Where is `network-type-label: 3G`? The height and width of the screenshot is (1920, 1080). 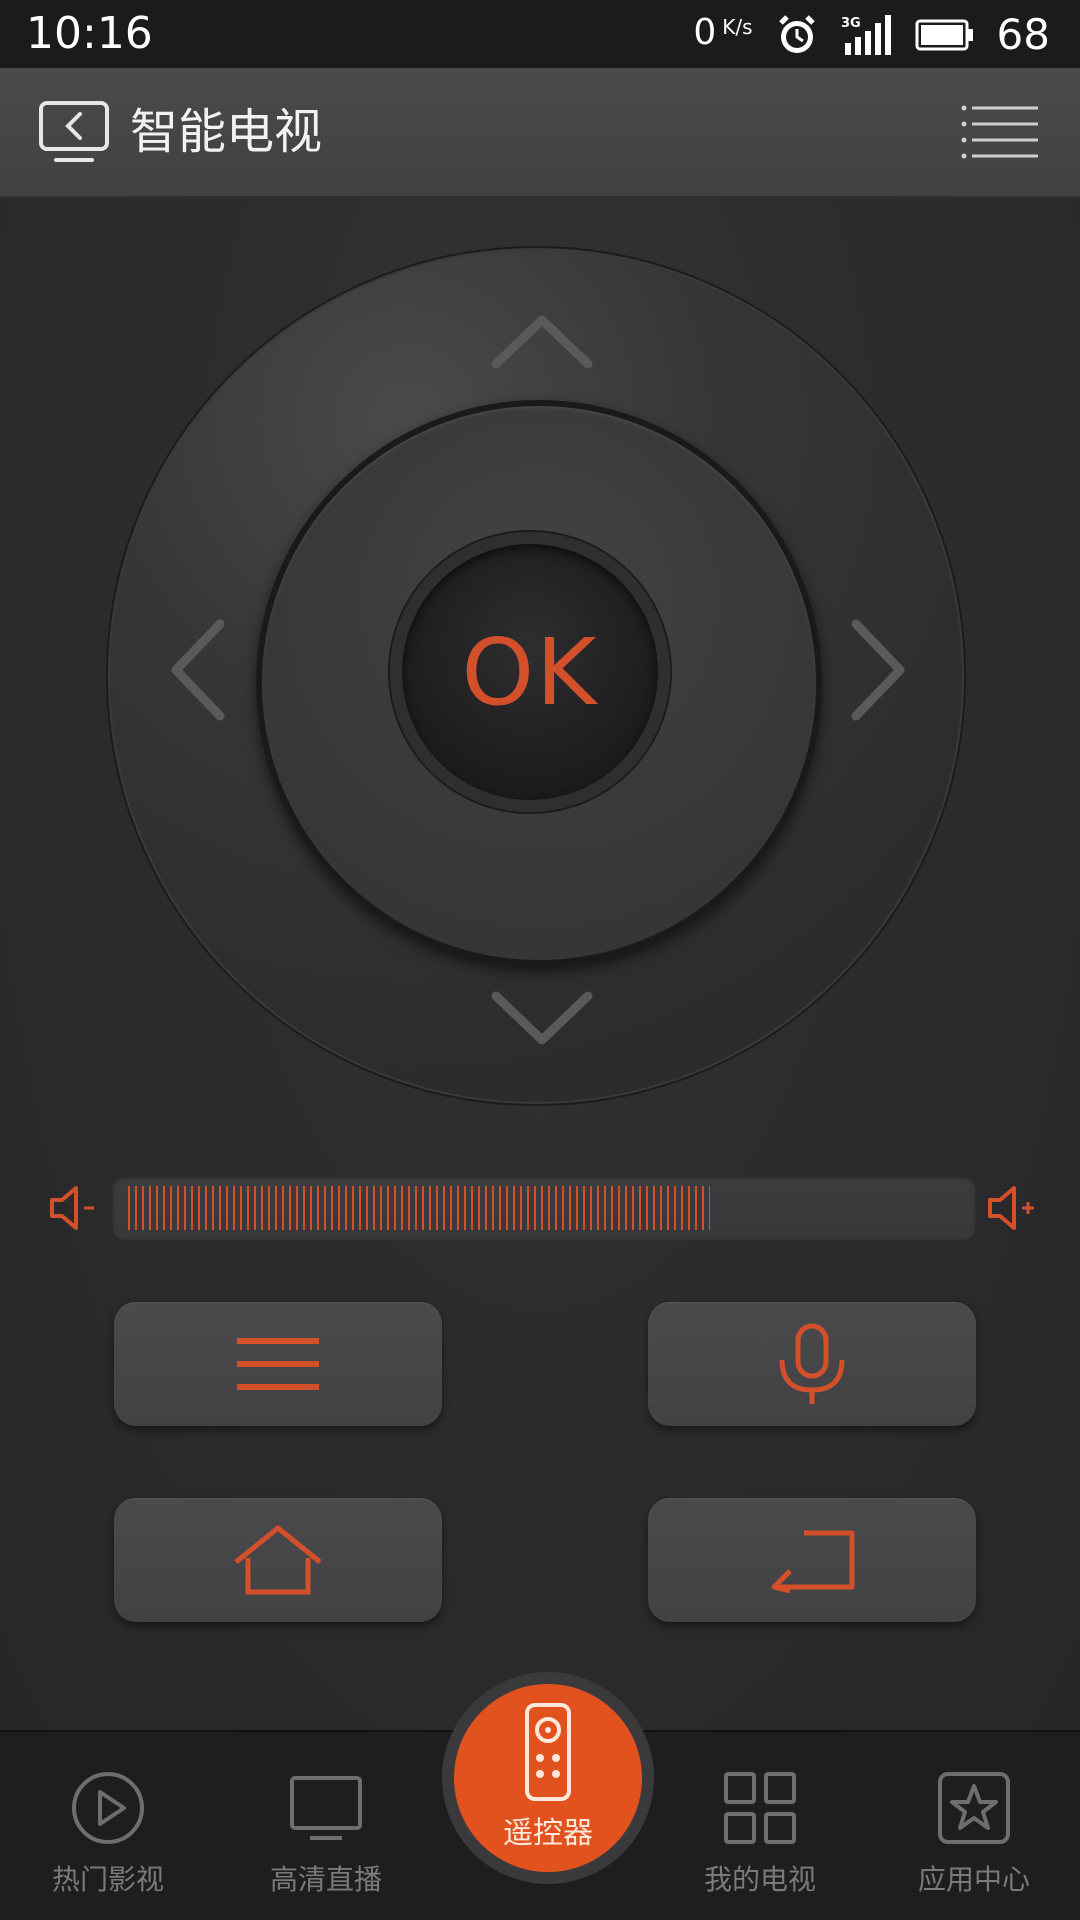 network-type-label: 3G is located at coordinates (851, 23).